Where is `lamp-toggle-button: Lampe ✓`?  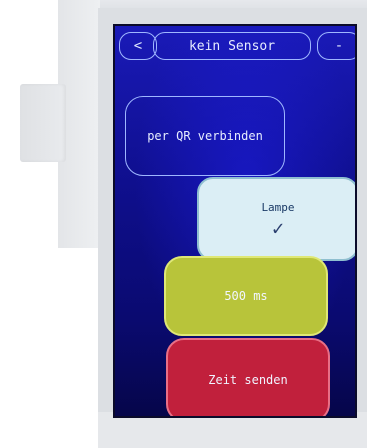
lamp-toggle-button: Lampe ✓ is located at coordinates (276, 219).